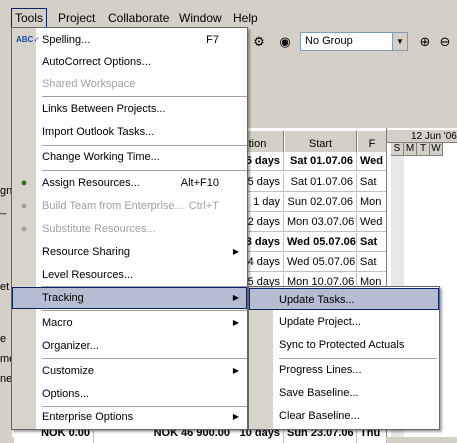  Describe the element at coordinates (24, 183) in the screenshot. I see `assign-resources-icon: ●` at that location.